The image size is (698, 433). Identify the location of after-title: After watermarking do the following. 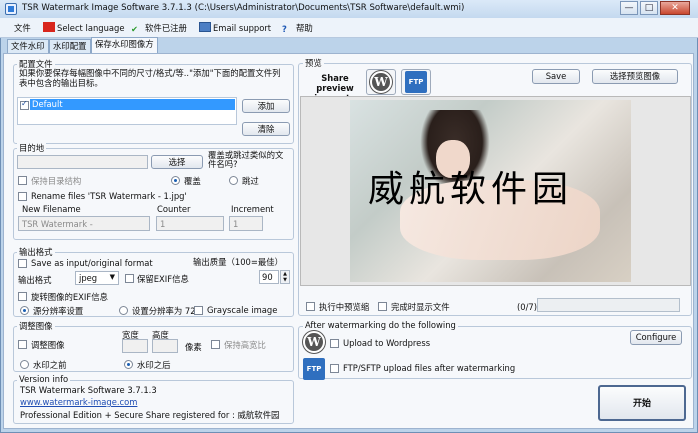
(380, 325).